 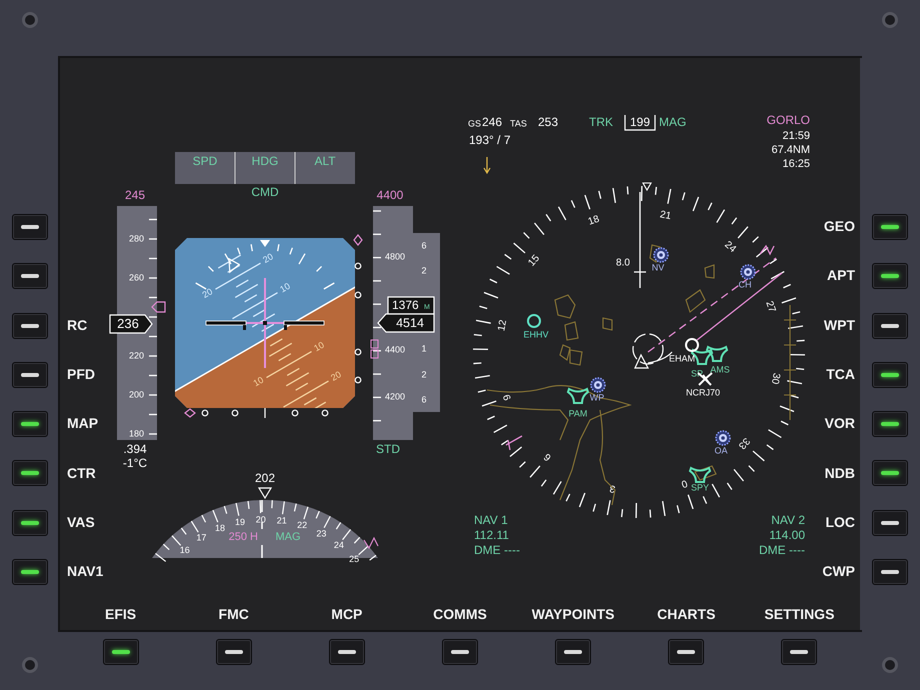 I want to click on compass-label: 18, so click(x=593, y=221).